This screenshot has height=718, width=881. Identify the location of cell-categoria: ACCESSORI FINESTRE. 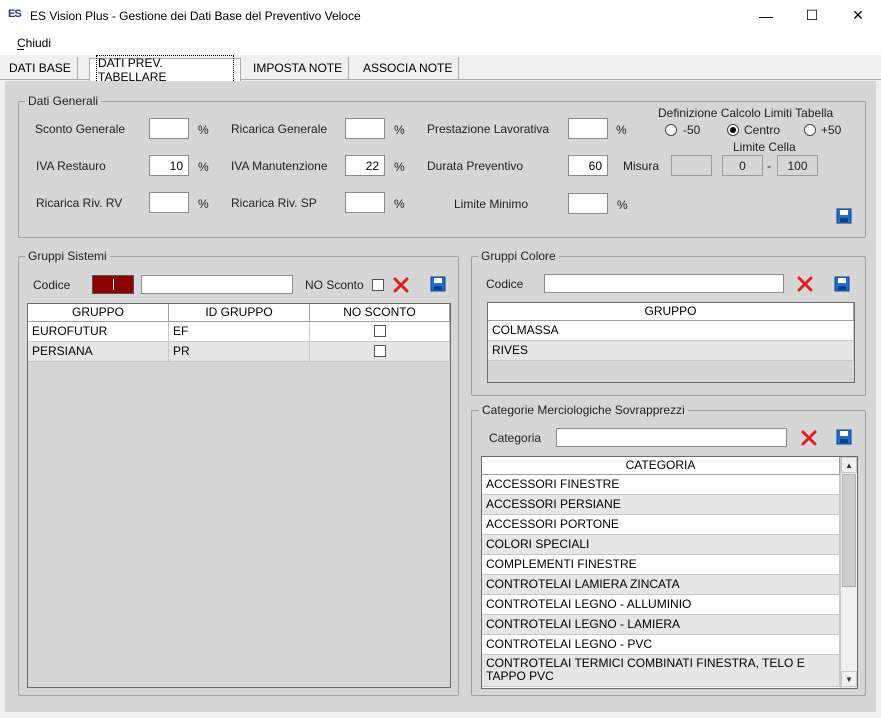
(661, 484).